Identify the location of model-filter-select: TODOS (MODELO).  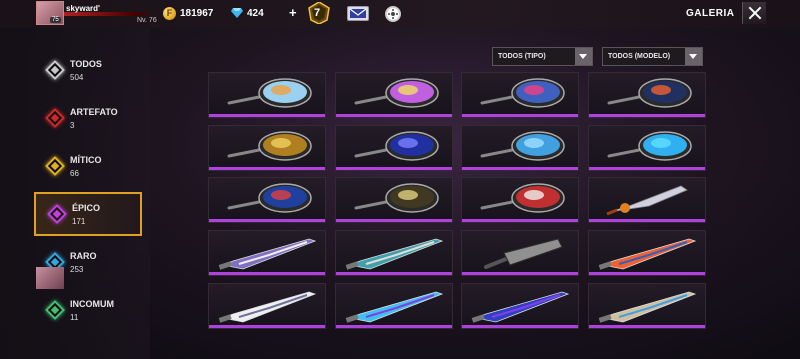
(652, 56).